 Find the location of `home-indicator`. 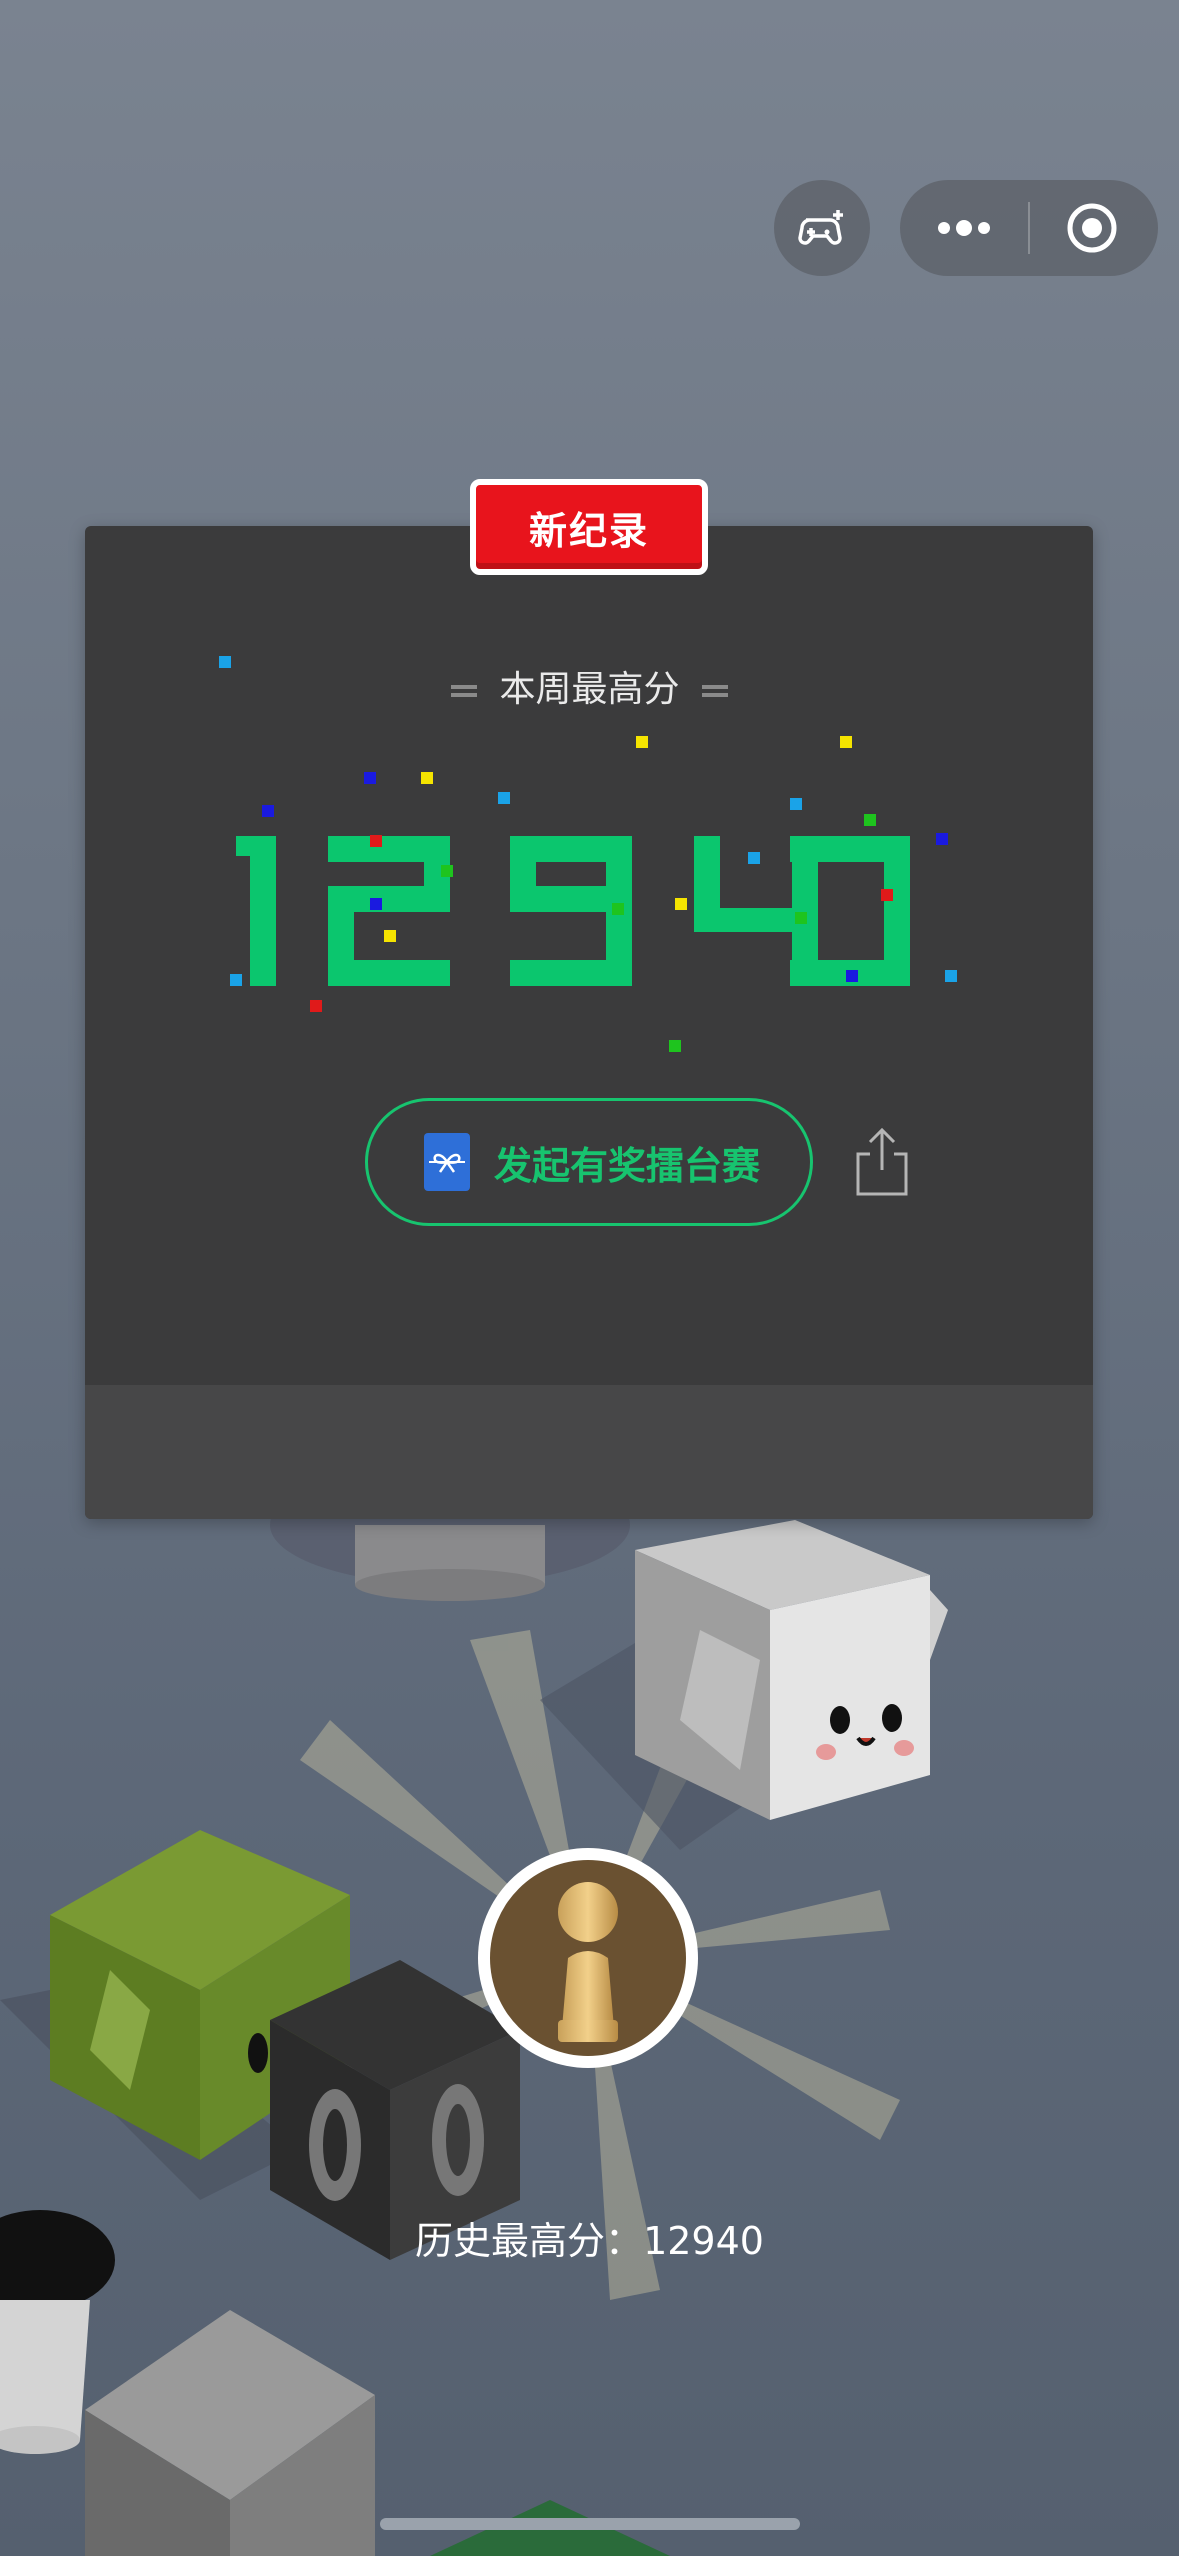

home-indicator is located at coordinates (590, 2524).